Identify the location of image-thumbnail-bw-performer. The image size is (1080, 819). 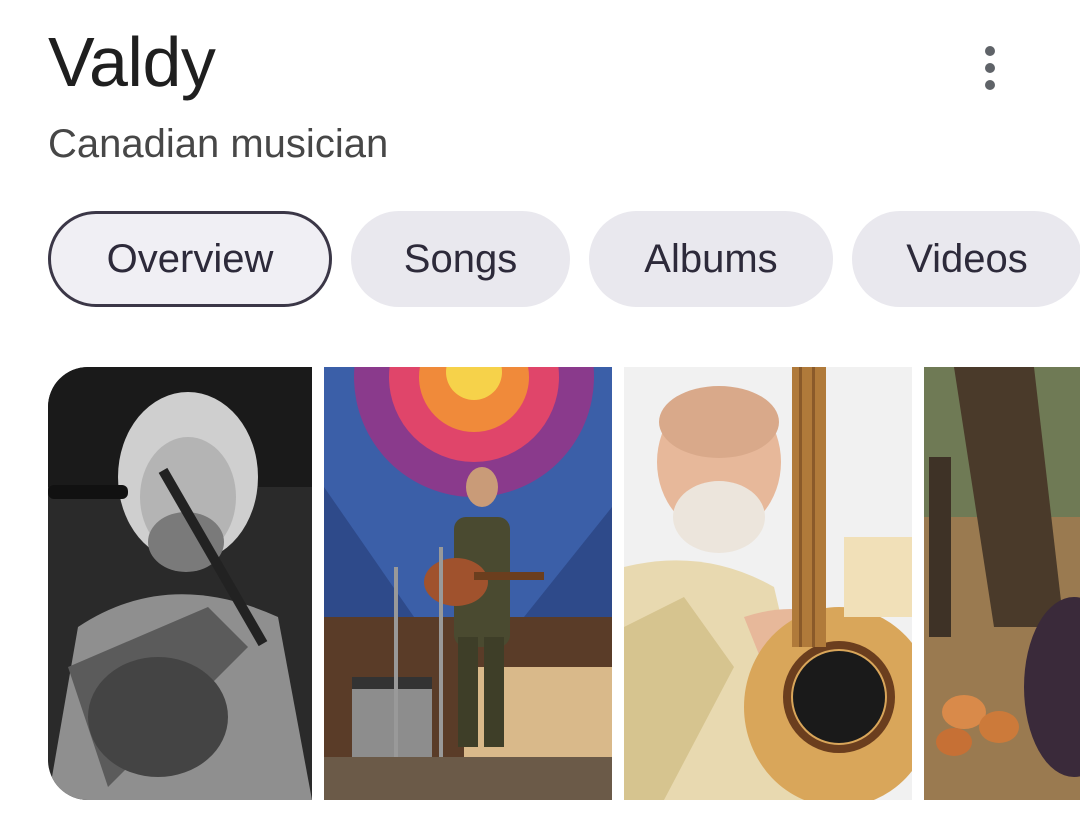
(180, 583).